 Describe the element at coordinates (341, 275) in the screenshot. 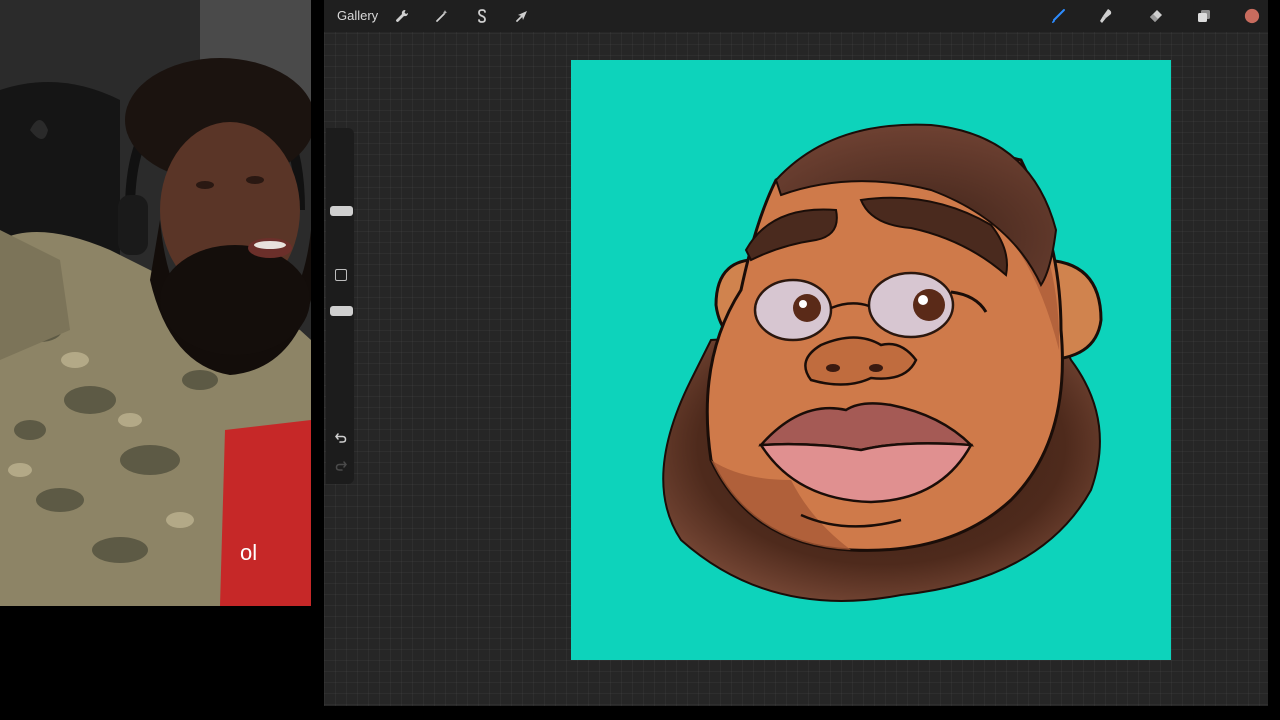

I see `modify-button` at that location.